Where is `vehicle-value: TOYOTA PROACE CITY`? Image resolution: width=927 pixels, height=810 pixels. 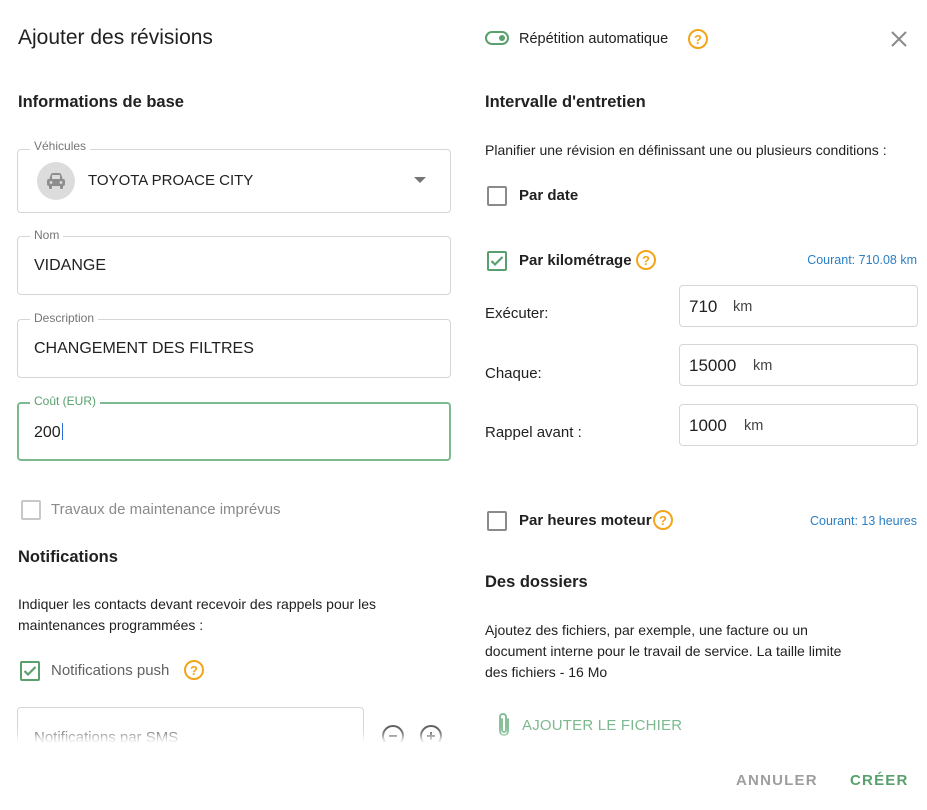
vehicle-value: TOYOTA PROACE CITY is located at coordinates (171, 180).